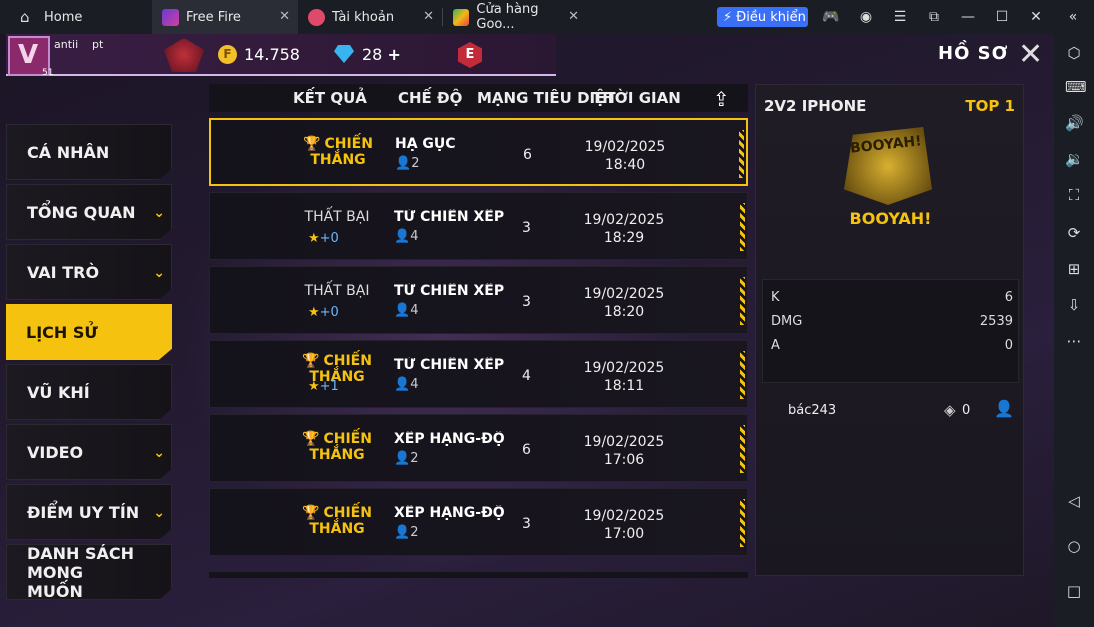  I want to click on diamond-count: 28 +, so click(381, 54).